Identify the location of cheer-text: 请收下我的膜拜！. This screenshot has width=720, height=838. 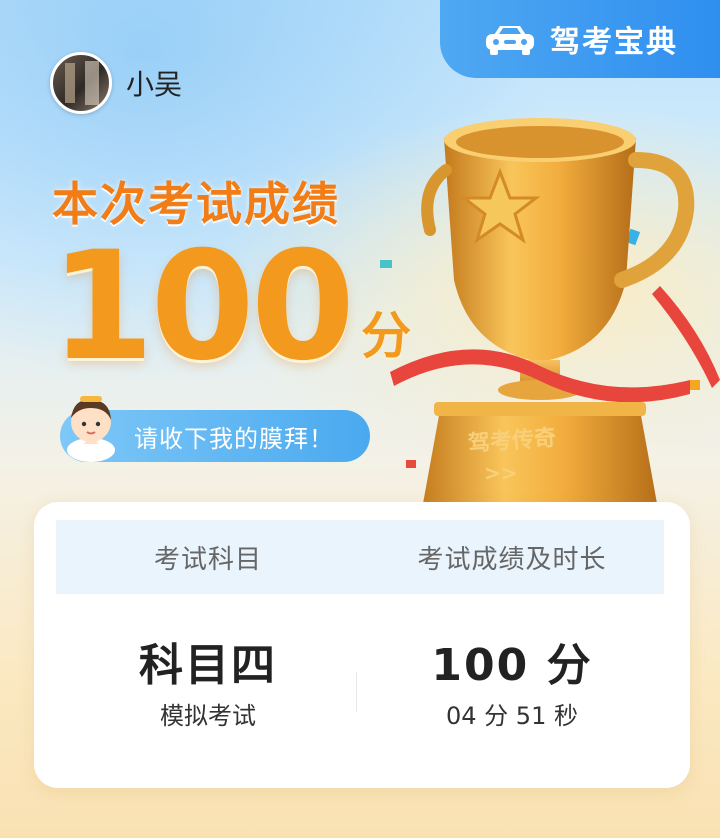
(234, 438).